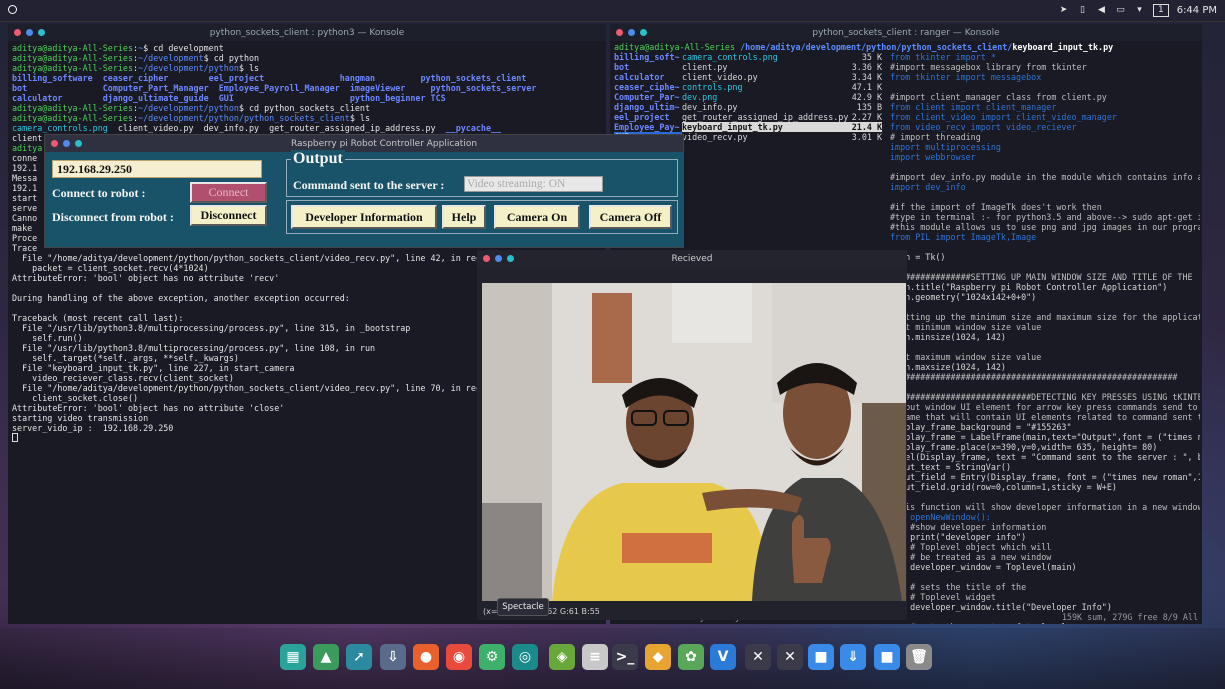  What do you see at coordinates (919, 657) in the screenshot?
I see `trash-icon: 🗑` at bounding box center [919, 657].